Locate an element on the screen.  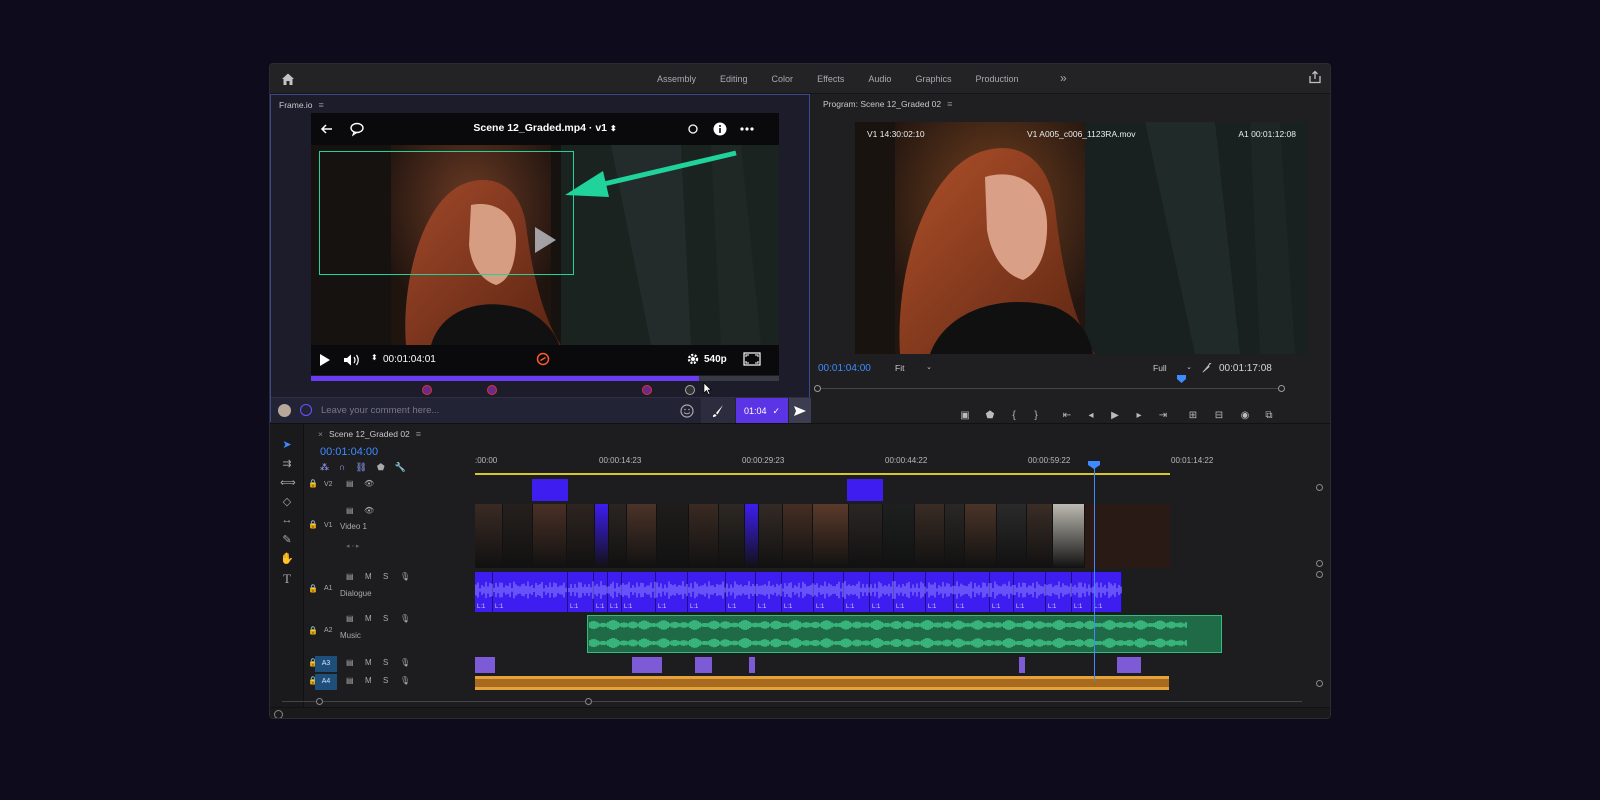
play-icon is located at coordinates (325, 360).